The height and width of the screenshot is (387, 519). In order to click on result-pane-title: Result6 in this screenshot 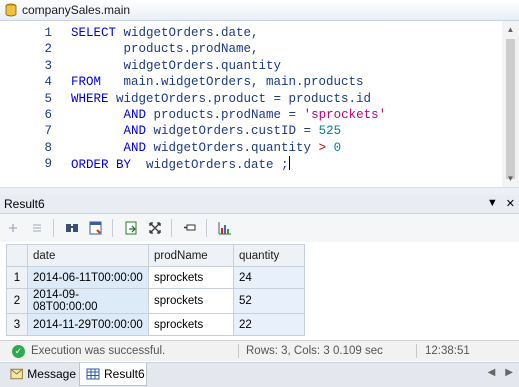, I will do `click(24, 204)`.